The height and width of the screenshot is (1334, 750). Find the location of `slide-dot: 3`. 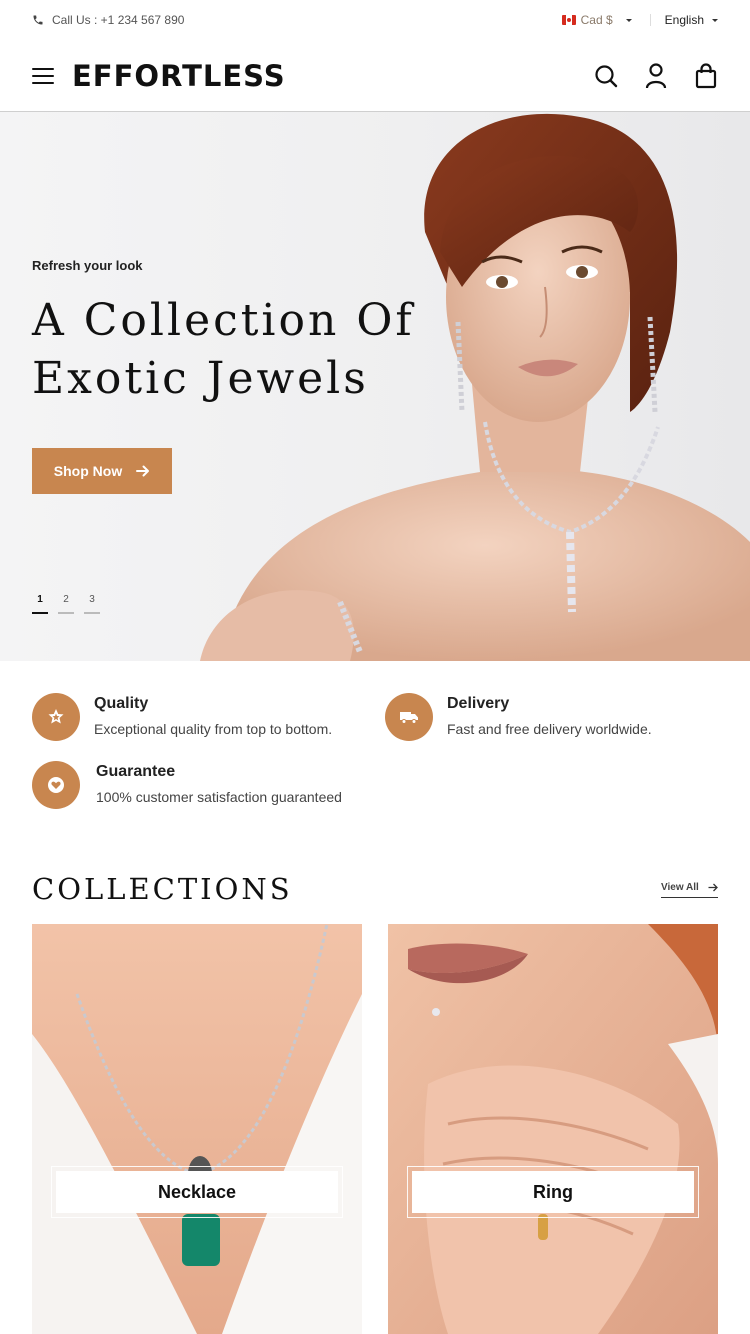

slide-dot: 3 is located at coordinates (92, 604).